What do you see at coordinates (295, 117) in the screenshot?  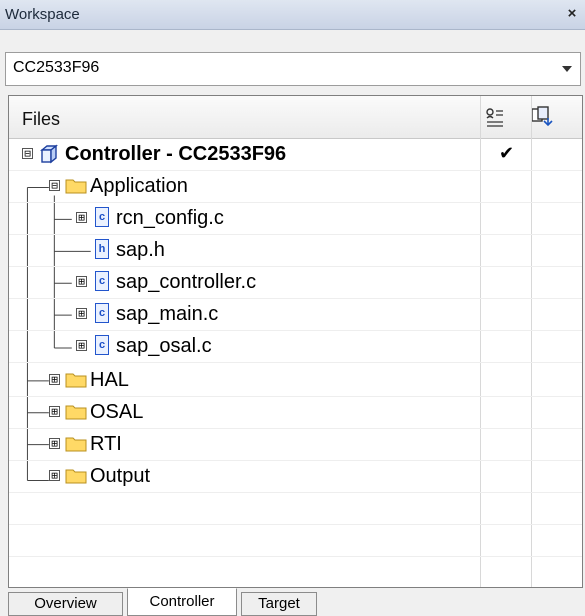 I see `files-header: Files` at bounding box center [295, 117].